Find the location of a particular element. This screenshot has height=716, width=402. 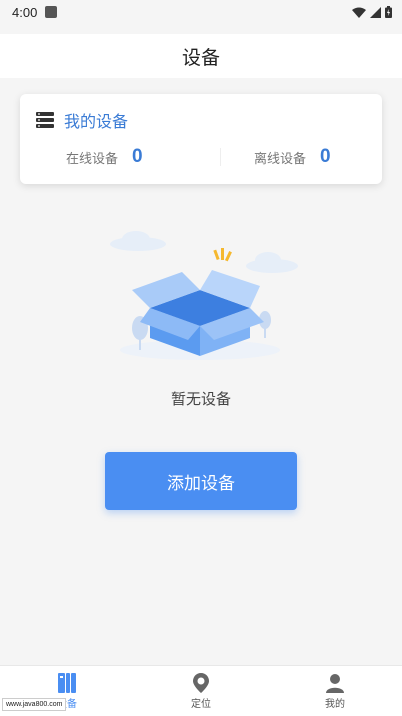

empty-box-illustration is located at coordinates (204, 295).